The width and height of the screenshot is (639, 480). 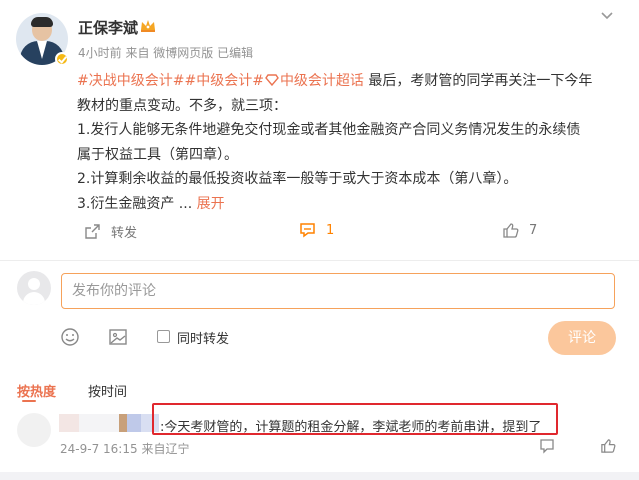 What do you see at coordinates (42, 39) in the screenshot?
I see `author-avatar` at bounding box center [42, 39].